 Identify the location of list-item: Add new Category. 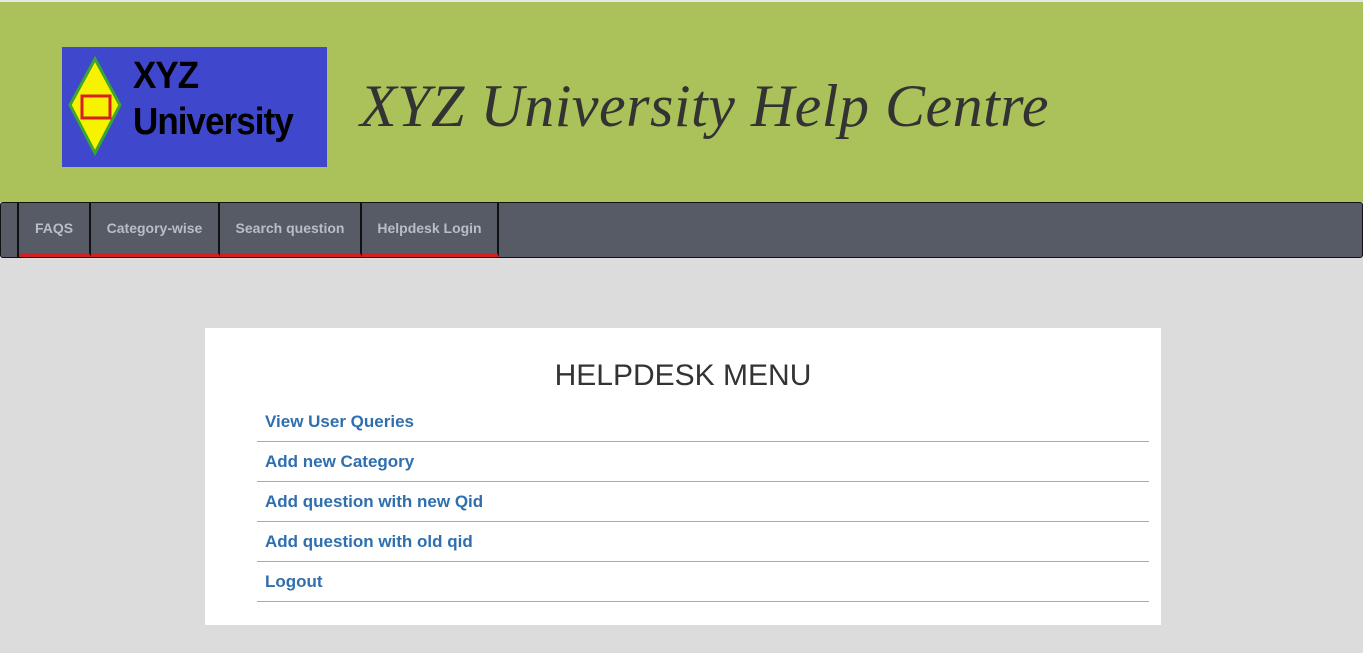
(703, 462).